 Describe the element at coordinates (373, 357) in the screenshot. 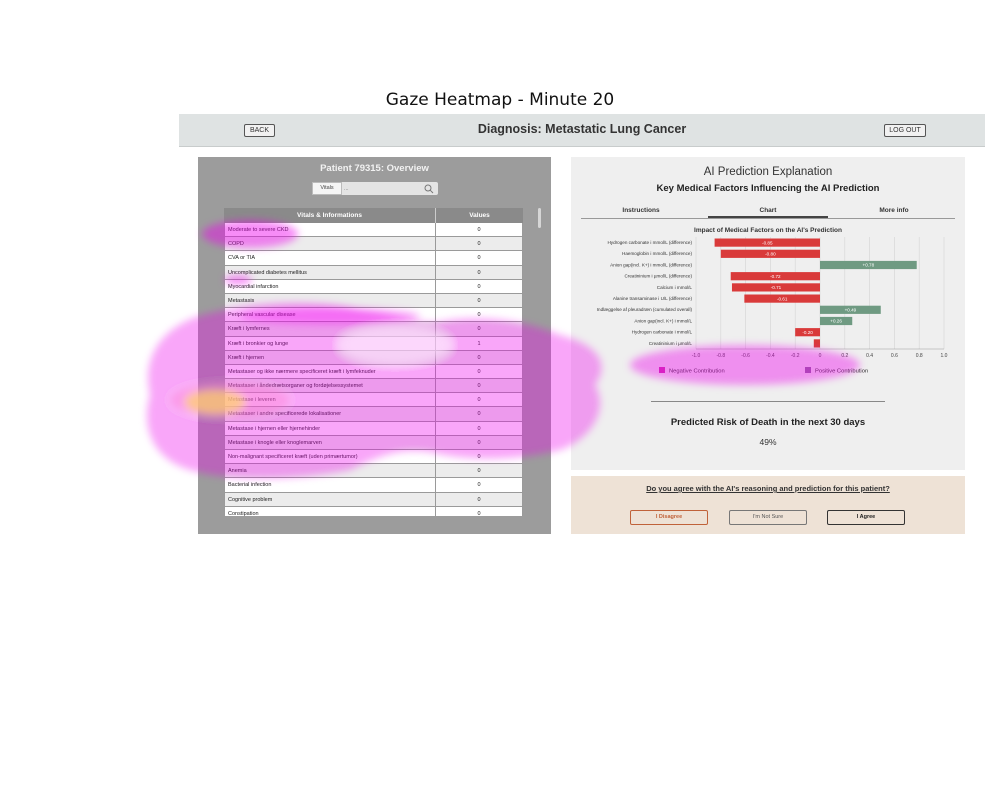

I see `table-row: Kræft i hjernen 0` at that location.